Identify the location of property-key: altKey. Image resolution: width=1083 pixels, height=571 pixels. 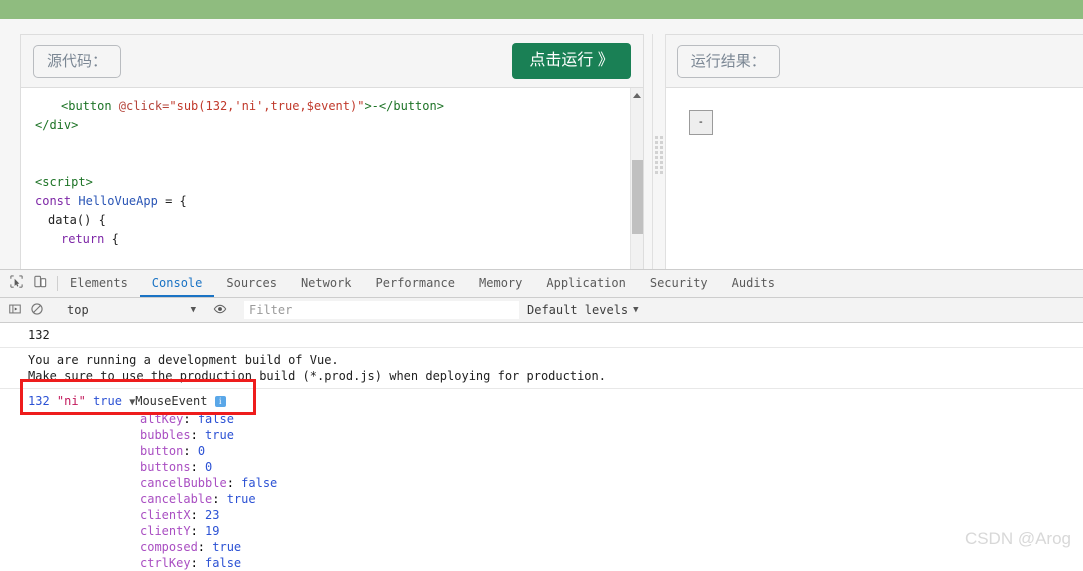
(162, 419).